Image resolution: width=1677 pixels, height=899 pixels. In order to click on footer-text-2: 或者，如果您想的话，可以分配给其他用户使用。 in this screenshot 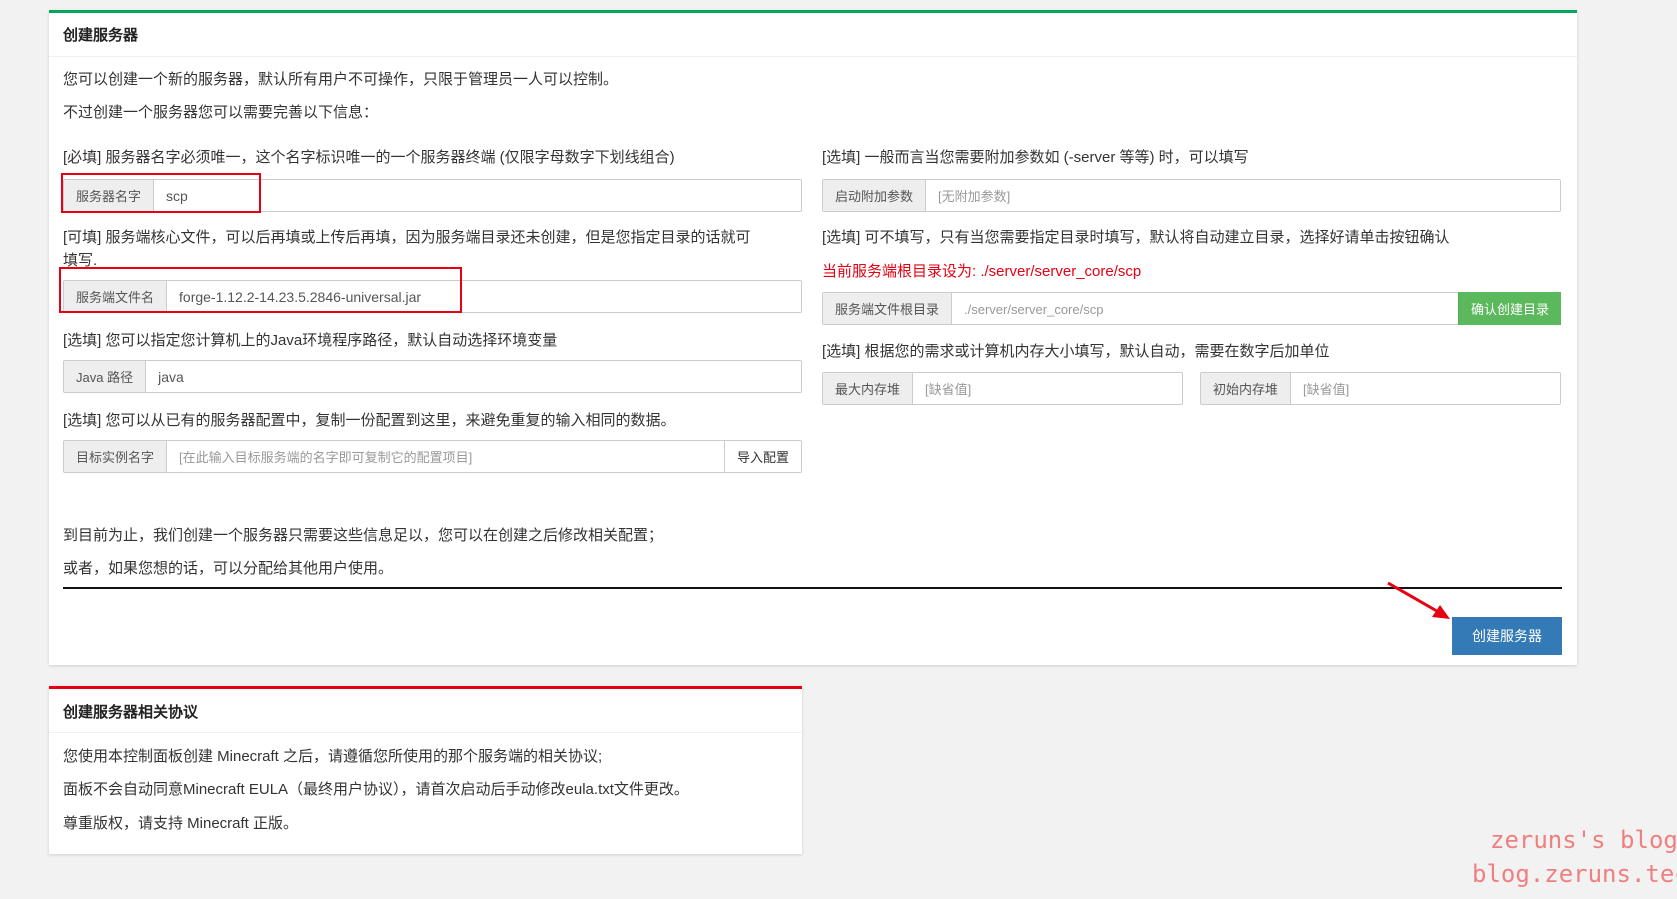, I will do `click(228, 568)`.